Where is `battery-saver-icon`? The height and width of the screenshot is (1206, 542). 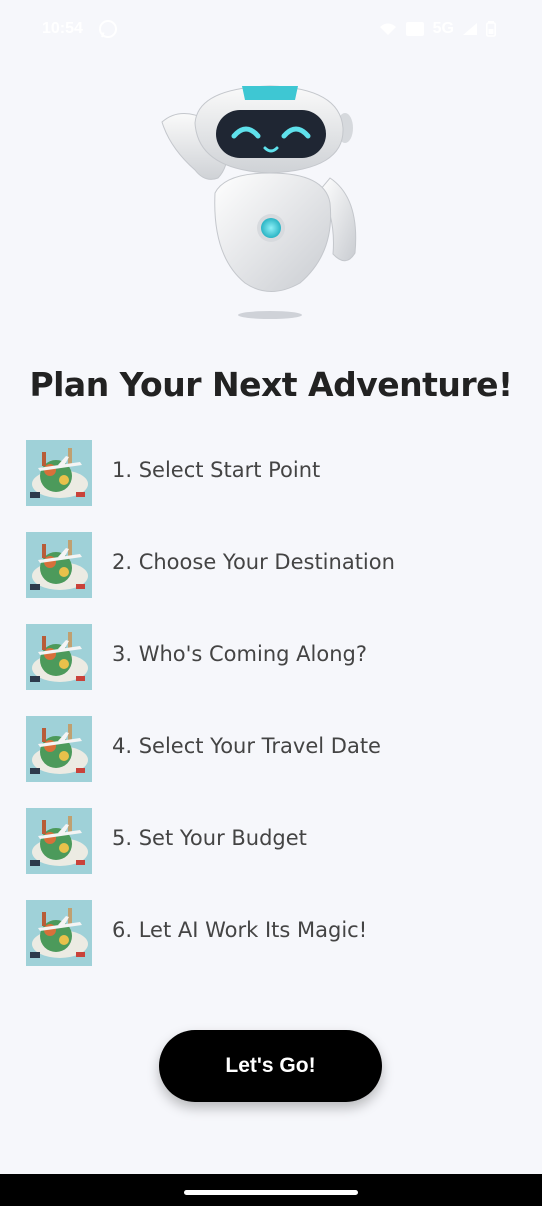 battery-saver-icon is located at coordinates (414, 29).